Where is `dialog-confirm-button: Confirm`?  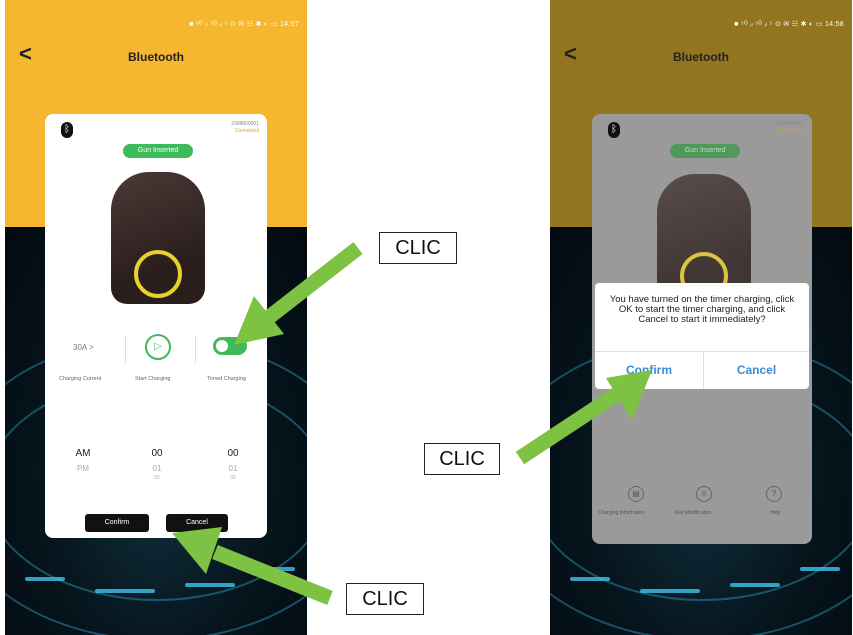
dialog-confirm-button: Confirm is located at coordinates (649, 370).